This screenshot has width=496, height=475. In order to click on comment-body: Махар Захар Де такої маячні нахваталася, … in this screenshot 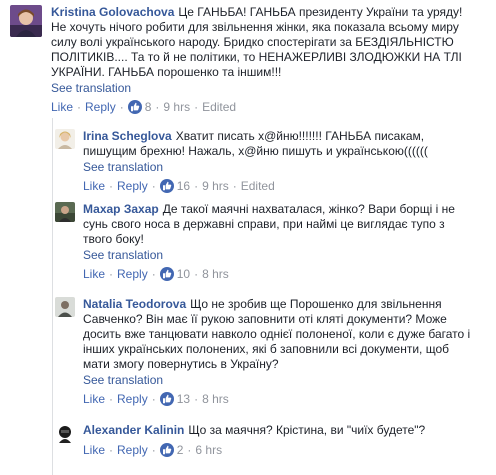, I will do `click(286, 241)`.